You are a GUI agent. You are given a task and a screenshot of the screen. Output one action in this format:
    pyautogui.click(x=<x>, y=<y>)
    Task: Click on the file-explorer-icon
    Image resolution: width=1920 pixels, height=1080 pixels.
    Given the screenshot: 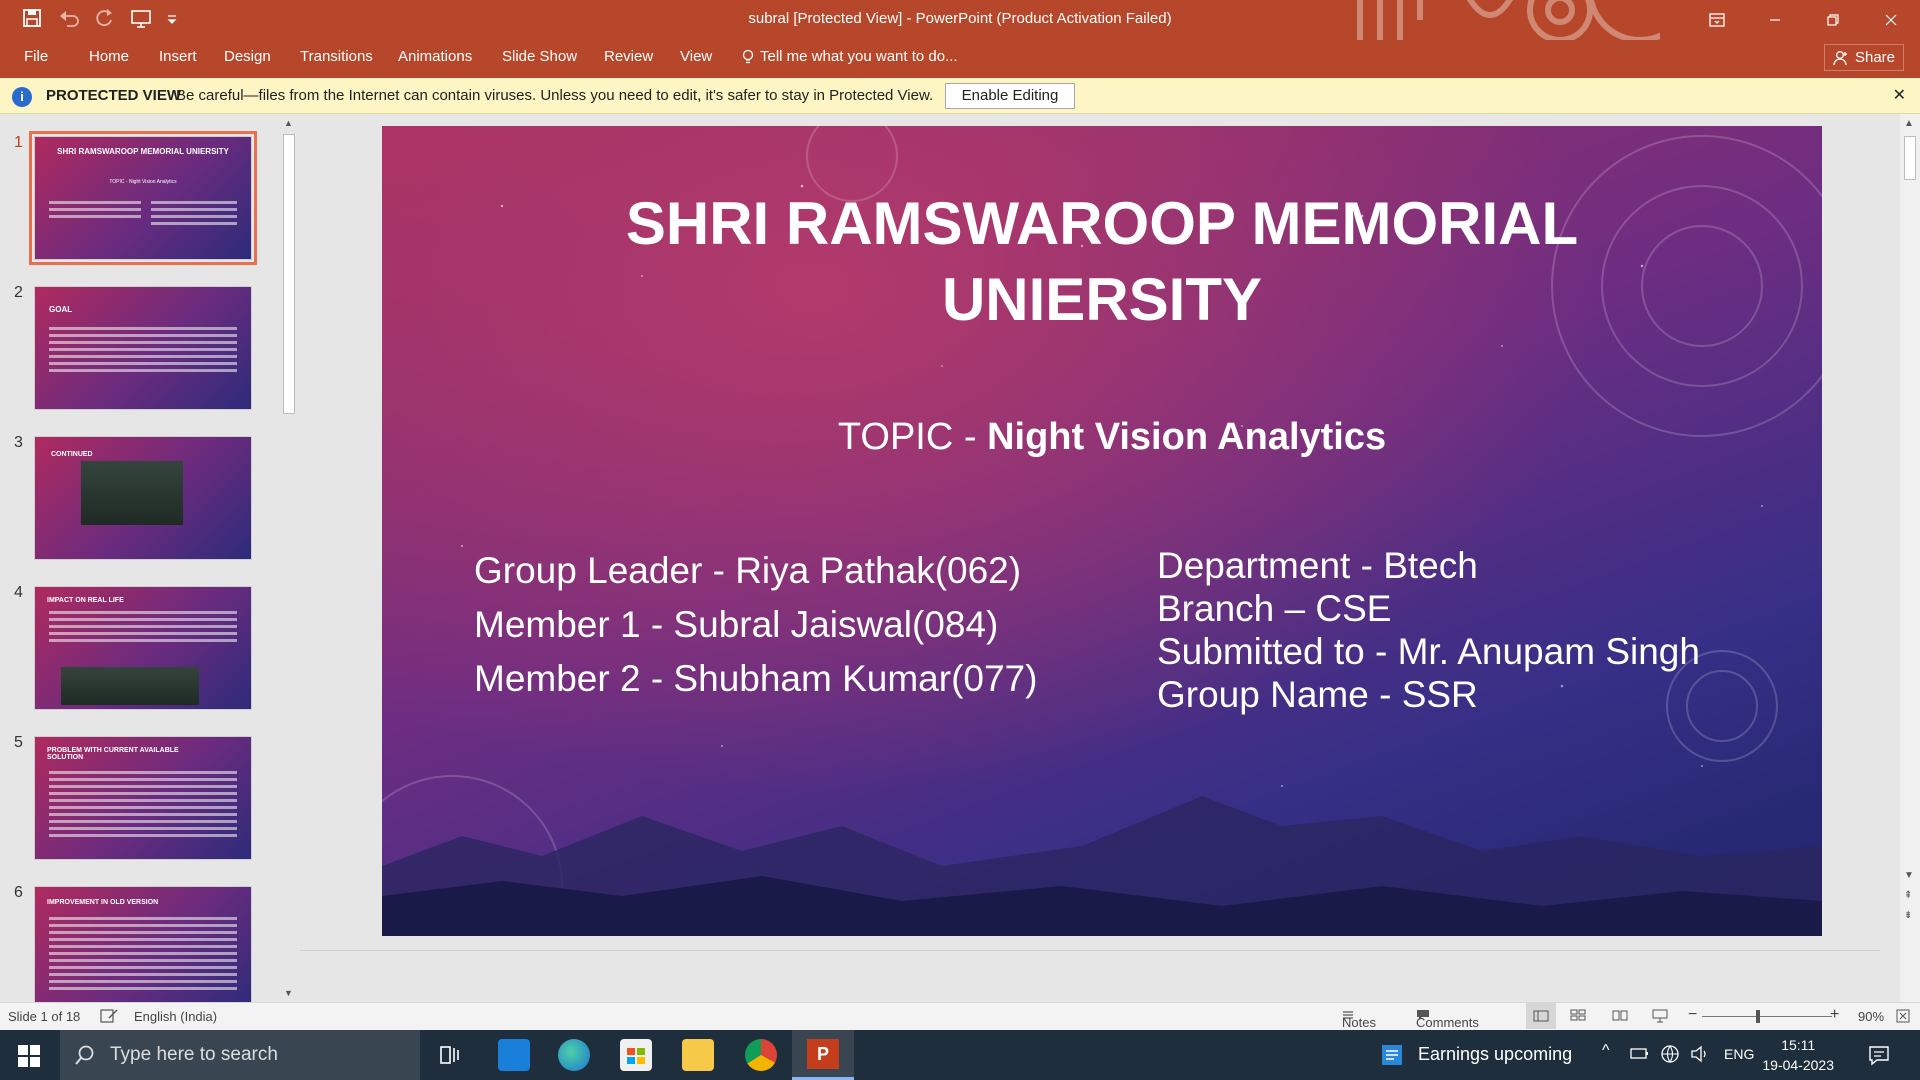 What is the action you would take?
    pyautogui.click(x=698, y=1055)
    